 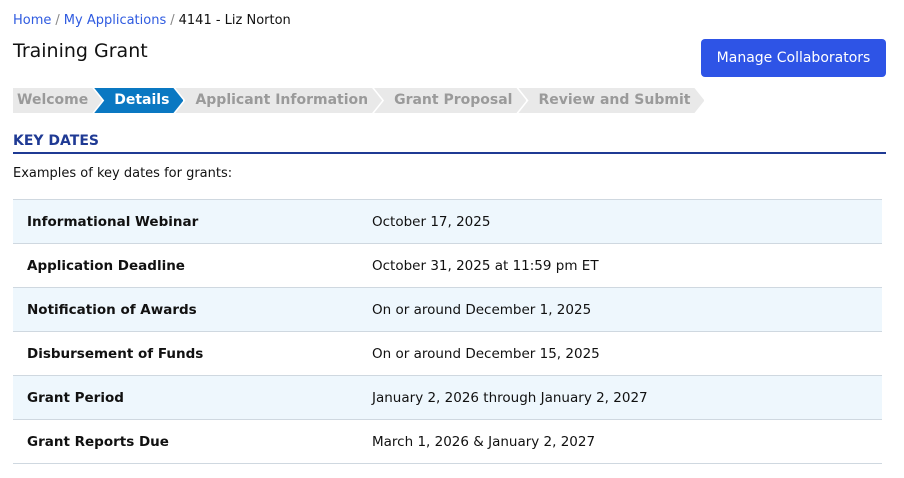 I want to click on breadcrumb-home: Home, so click(x=32, y=20).